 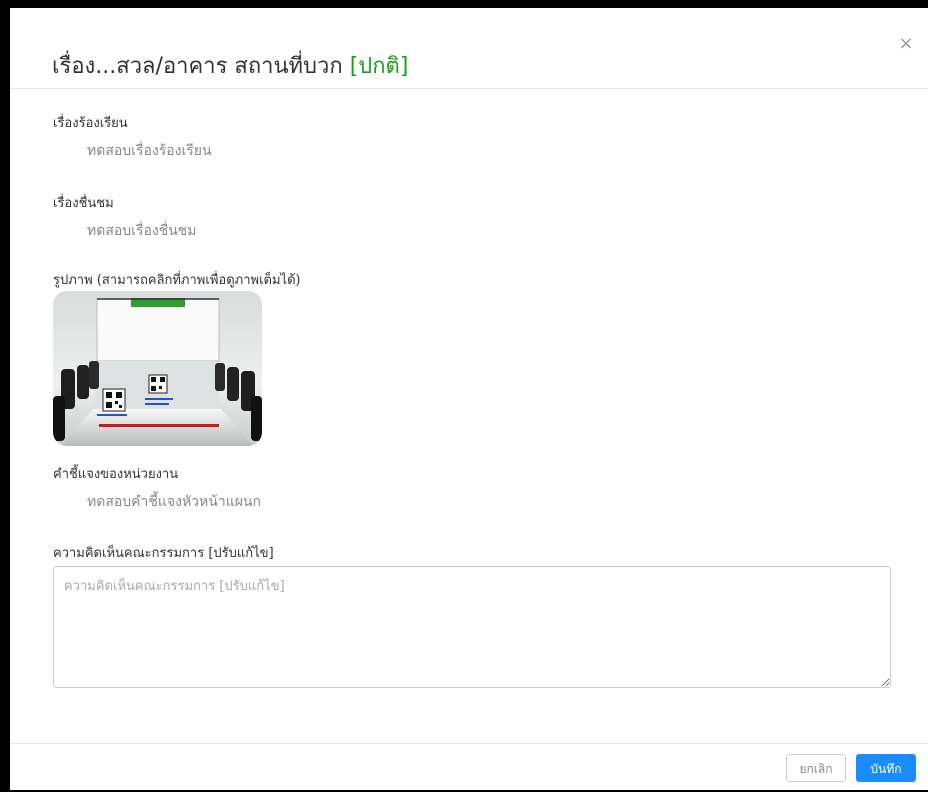 What do you see at coordinates (379, 66) in the screenshot?
I see `status-tag: [ปกติ]` at bounding box center [379, 66].